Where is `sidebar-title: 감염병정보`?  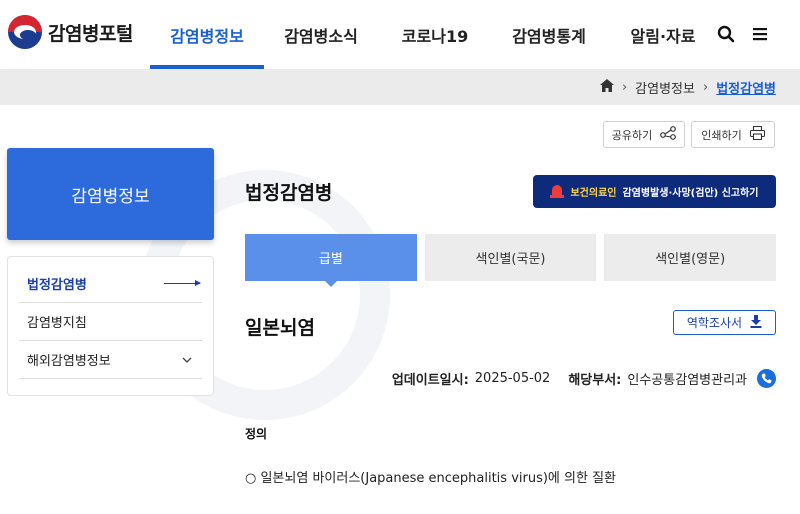 sidebar-title: 감염병정보 is located at coordinates (110, 194).